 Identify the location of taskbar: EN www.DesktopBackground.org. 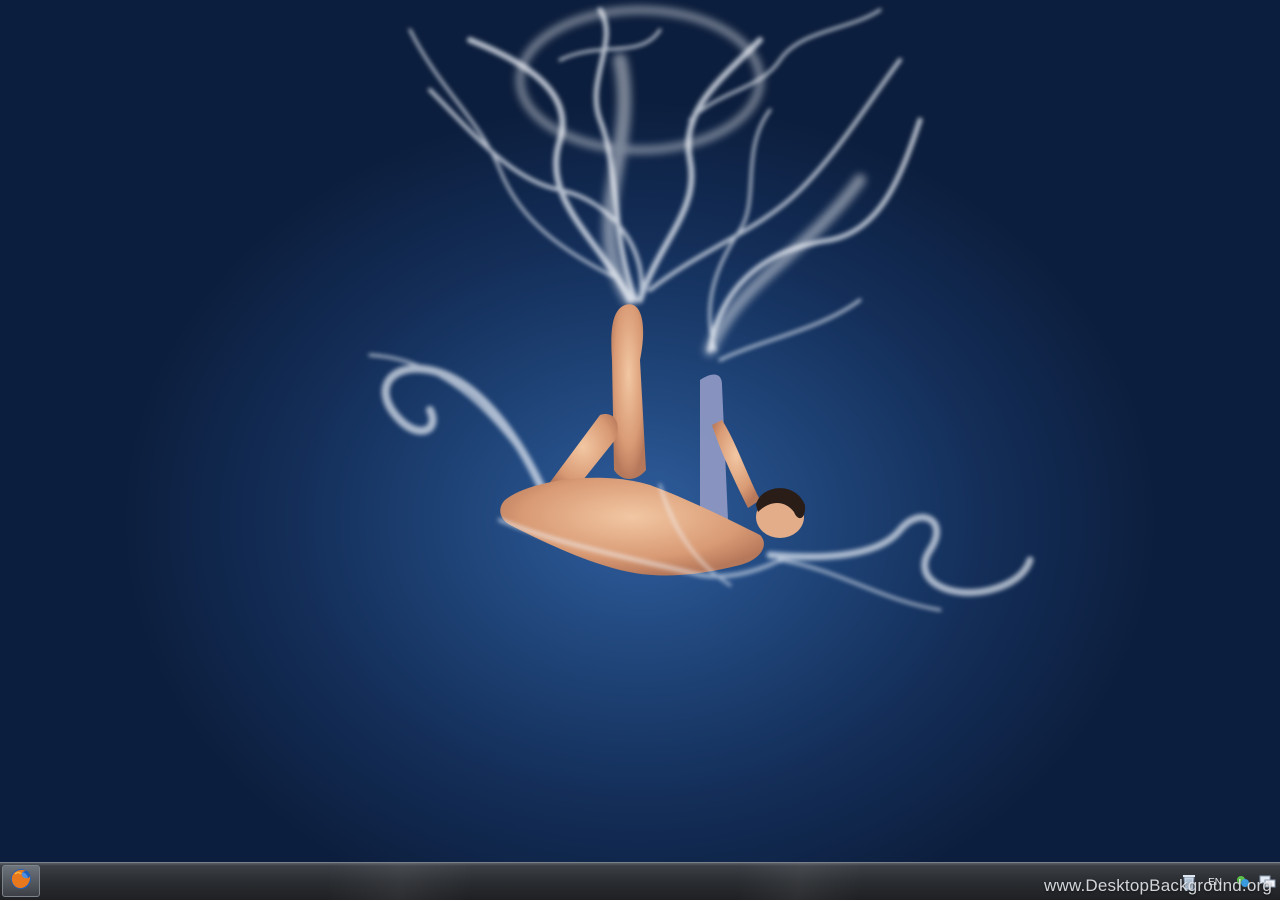
(640, 881).